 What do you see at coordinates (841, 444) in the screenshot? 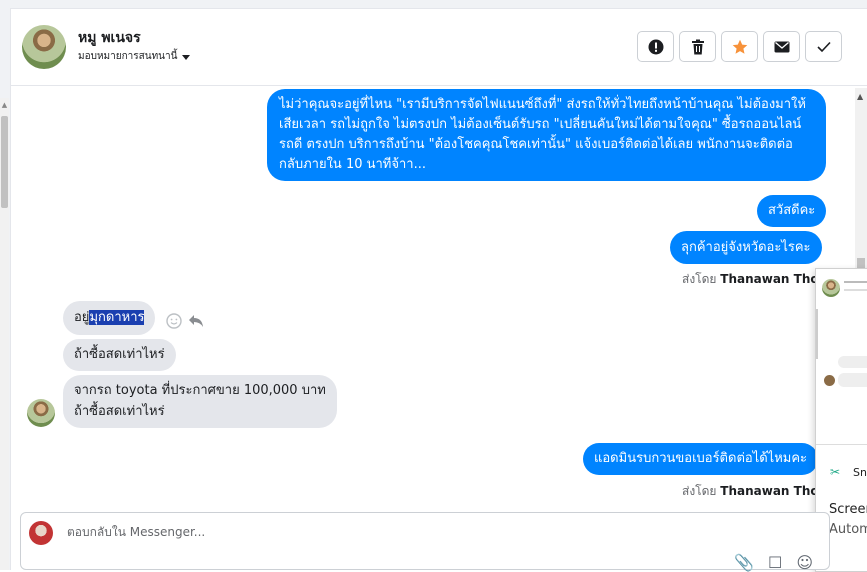
I see `popup-divider` at bounding box center [841, 444].